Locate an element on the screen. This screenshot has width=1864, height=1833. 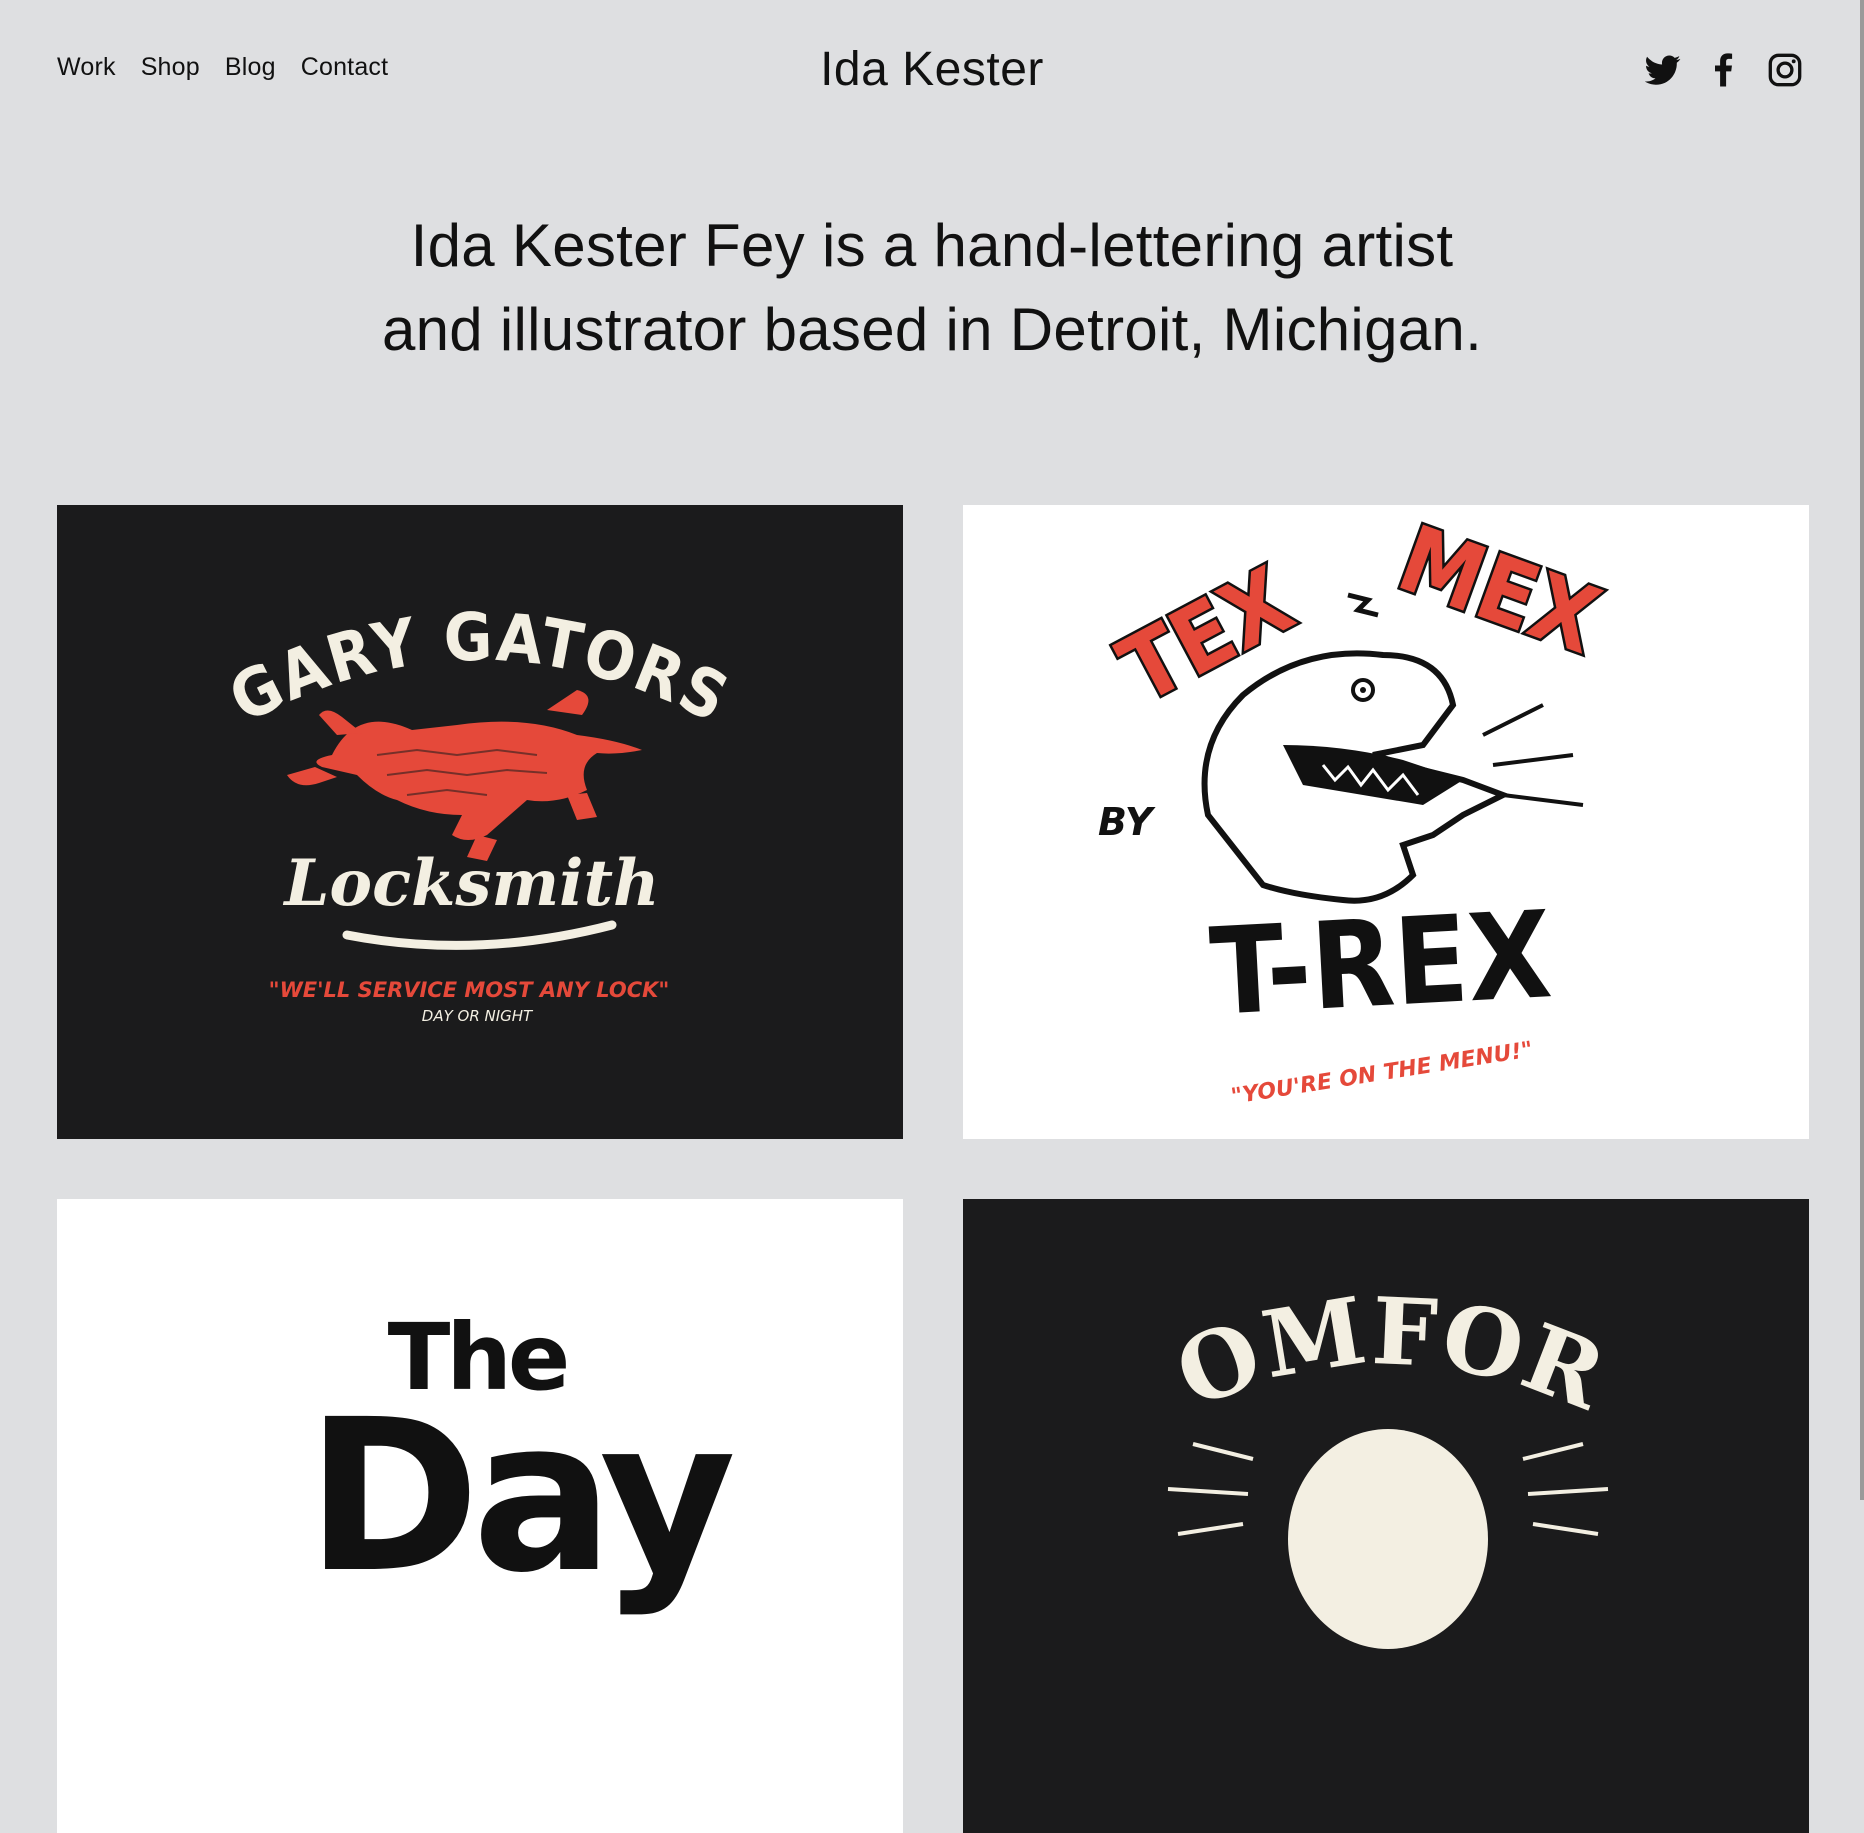
tex-mex-quote: "YOU'RE ON THE MENU!" is located at coordinates (1381, 1073).